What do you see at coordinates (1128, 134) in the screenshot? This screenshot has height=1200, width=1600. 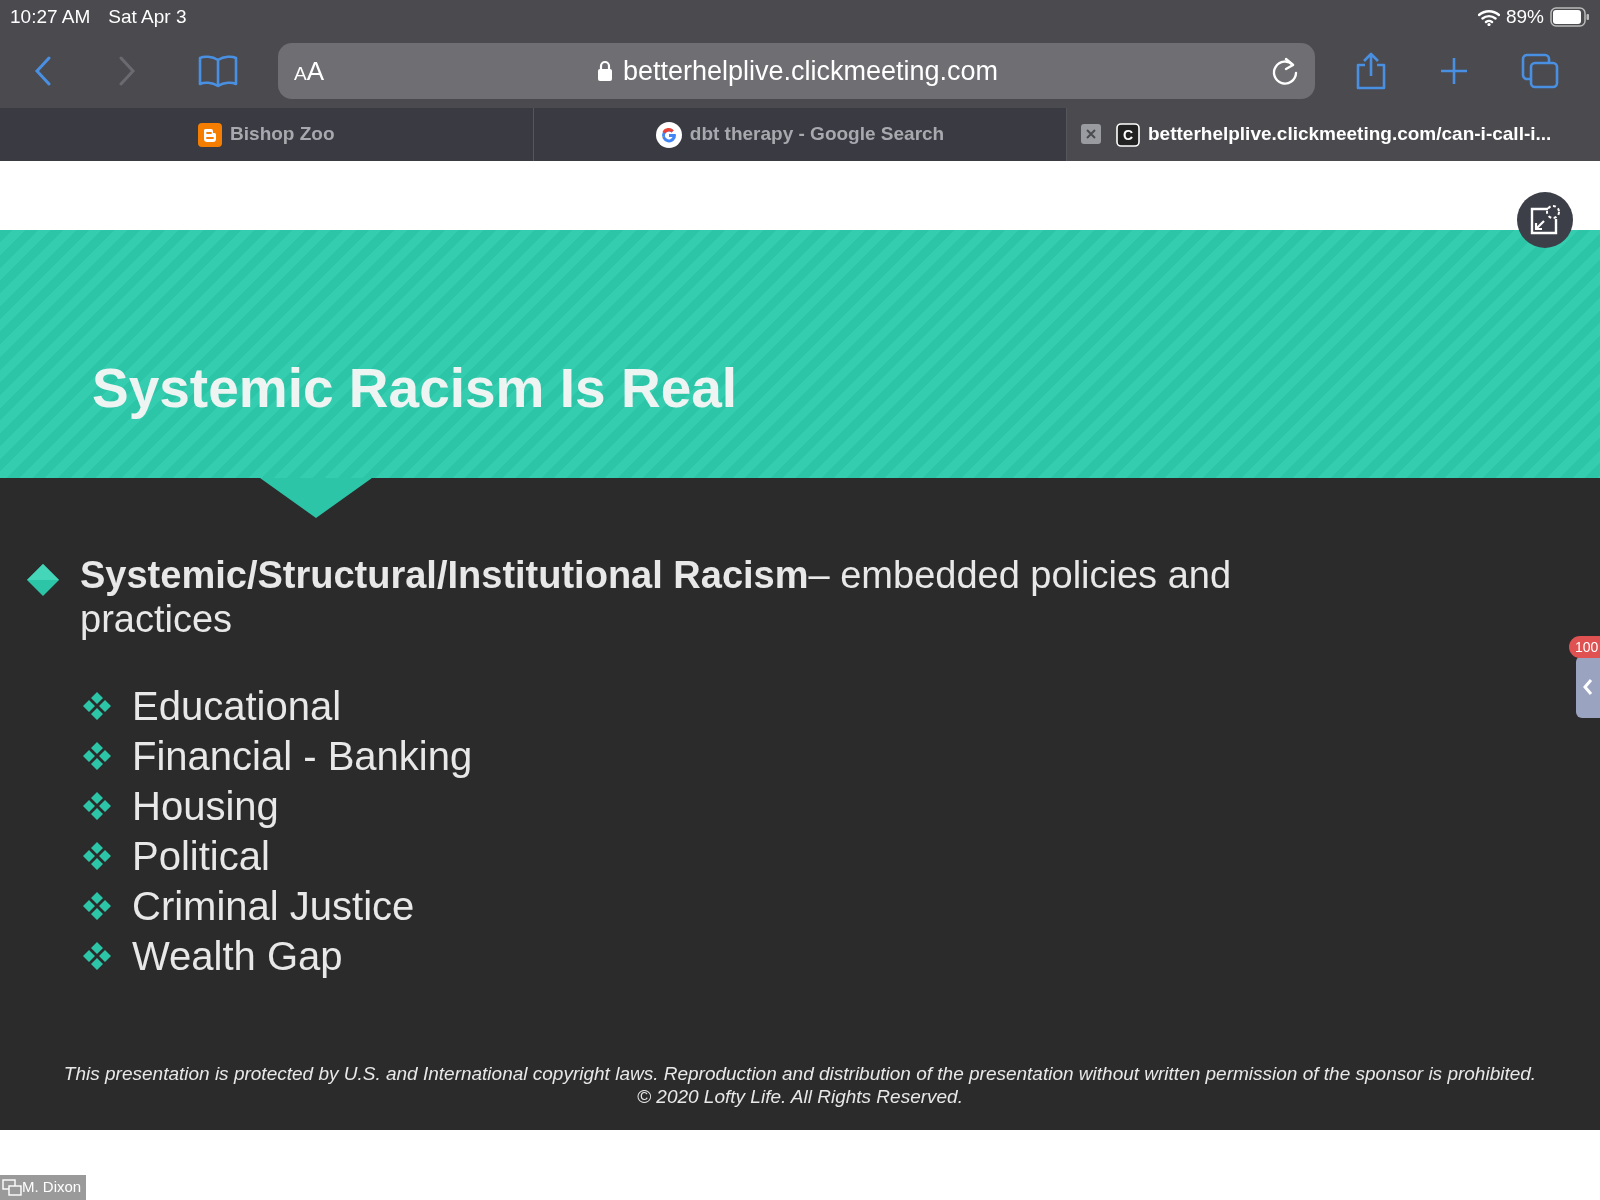 I see `site-favicon-icon: C` at bounding box center [1128, 134].